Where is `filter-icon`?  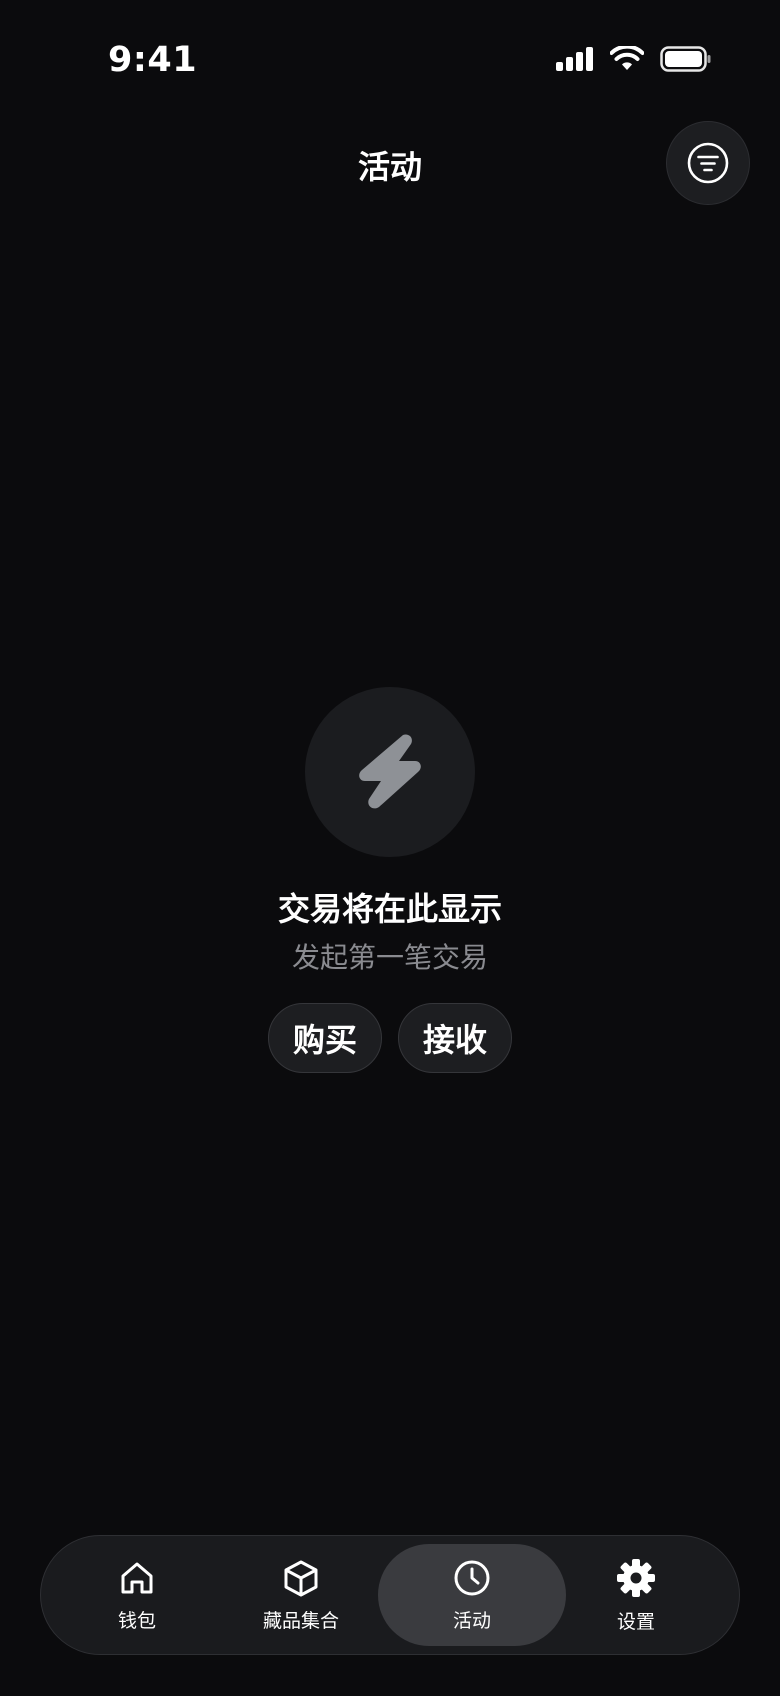
filter-icon is located at coordinates (708, 163).